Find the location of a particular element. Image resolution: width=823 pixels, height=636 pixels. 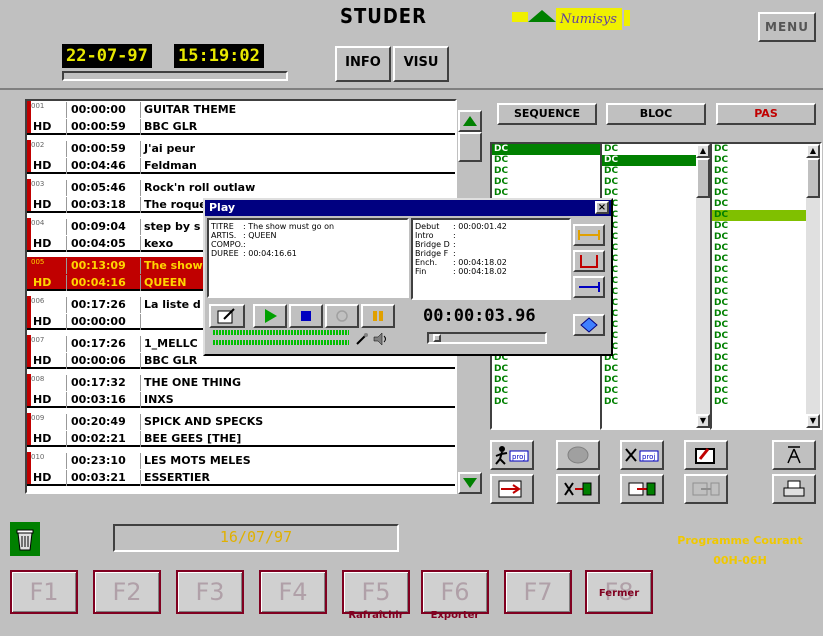

stop-button is located at coordinates (306, 316).